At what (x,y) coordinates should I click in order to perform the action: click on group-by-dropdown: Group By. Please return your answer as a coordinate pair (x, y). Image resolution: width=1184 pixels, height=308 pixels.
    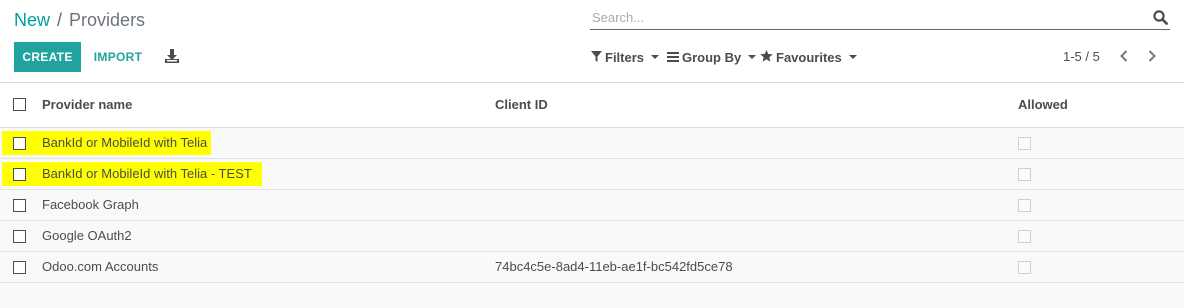
    Looking at the image, I should click on (712, 57).